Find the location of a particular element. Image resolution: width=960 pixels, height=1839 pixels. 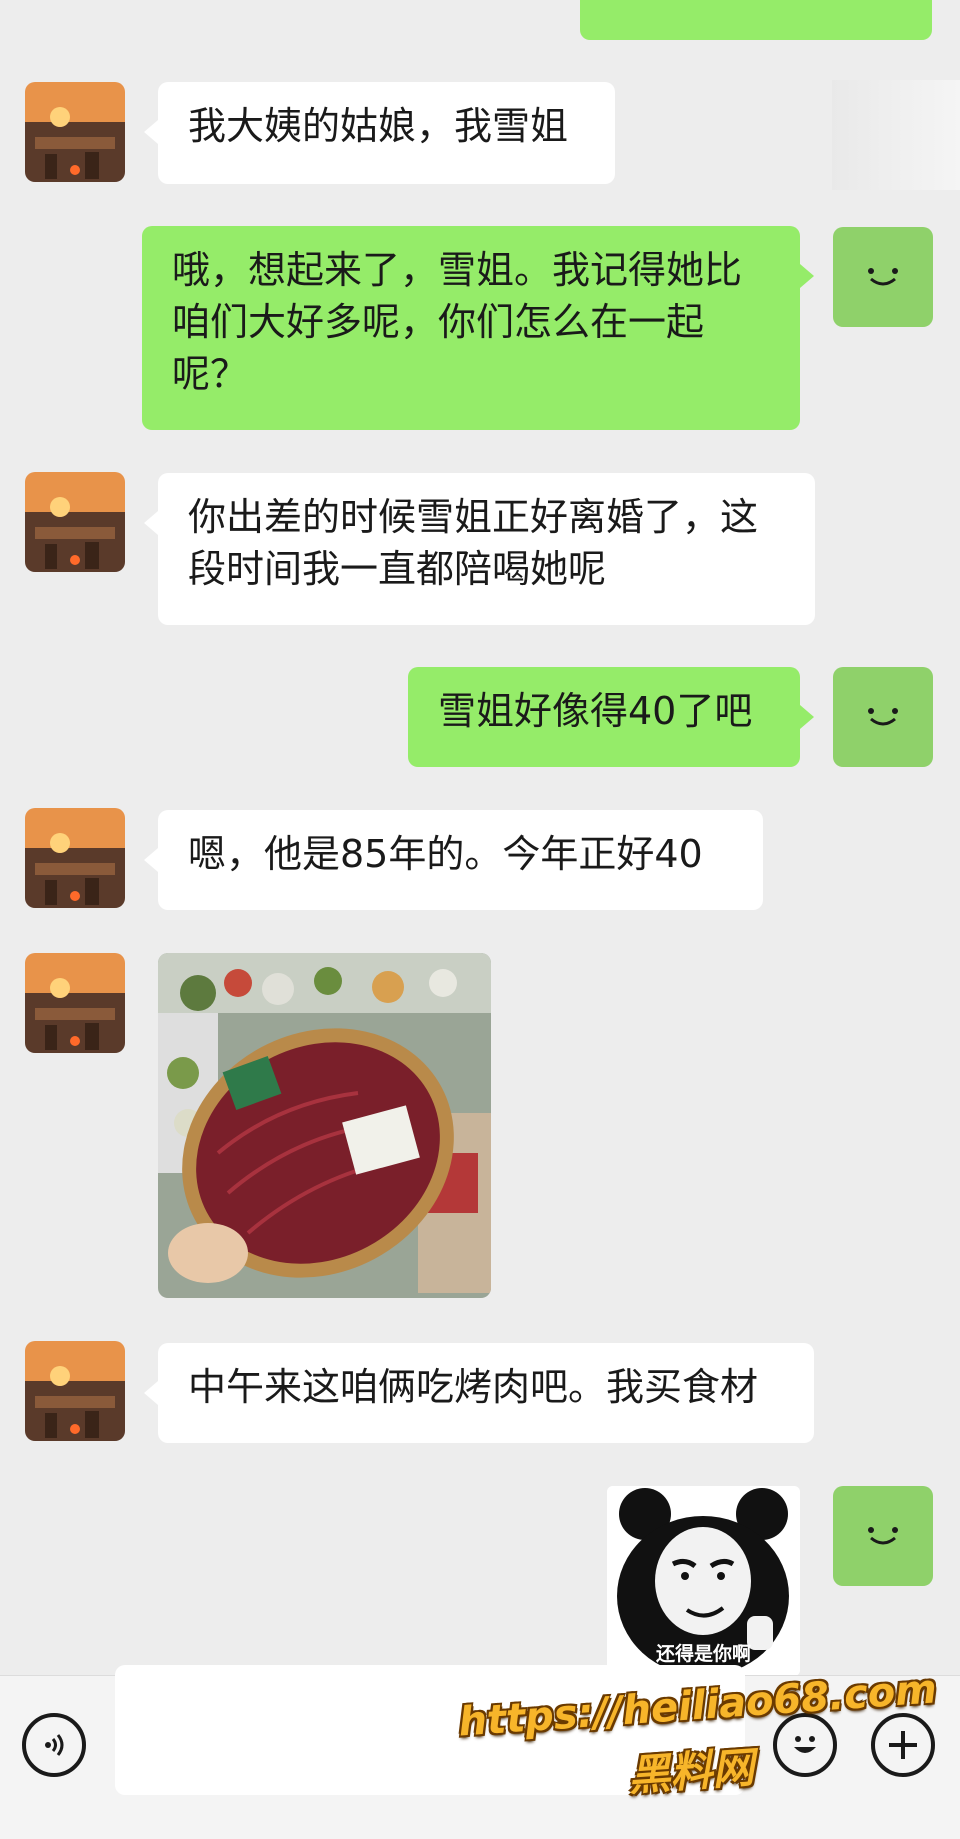

previous-image-thumbnail is located at coordinates (896, 135).